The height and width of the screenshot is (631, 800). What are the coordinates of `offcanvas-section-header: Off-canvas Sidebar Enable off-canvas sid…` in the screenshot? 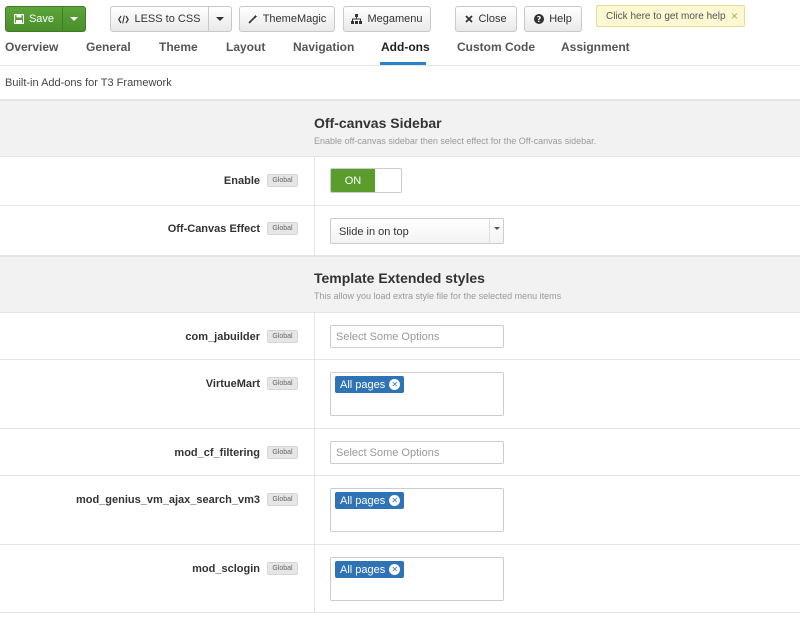 It's located at (400, 128).